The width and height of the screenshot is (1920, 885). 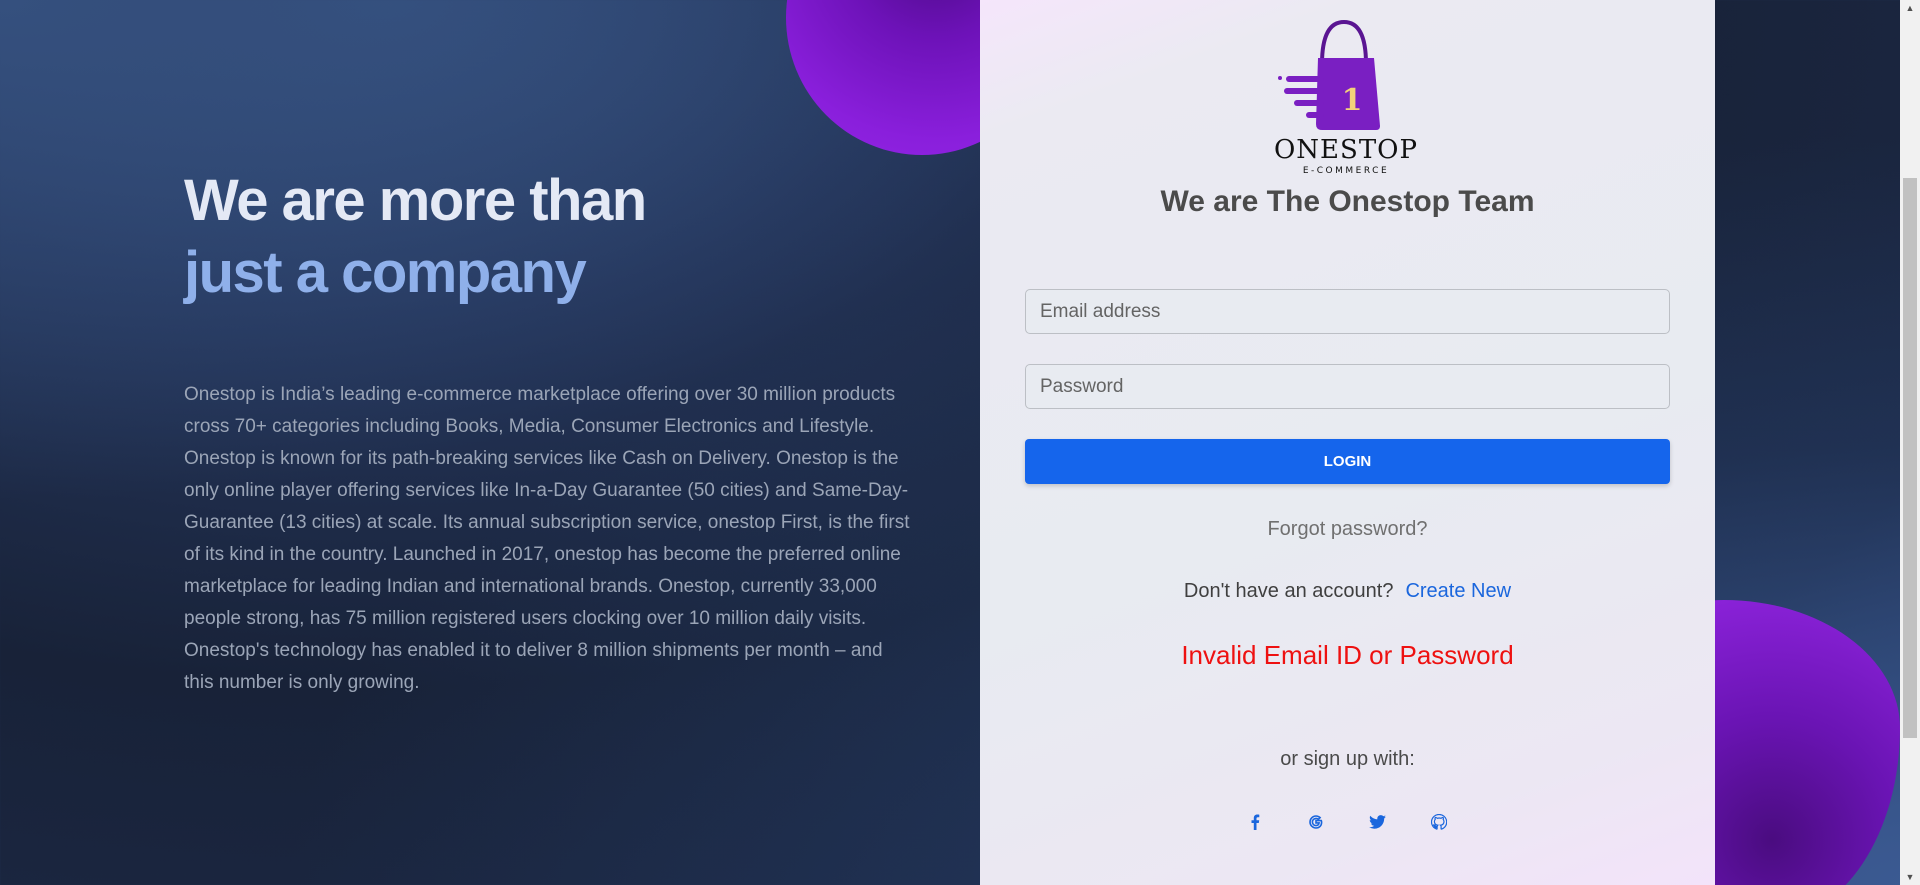 I want to click on signup-row: Don't have an account? Create New, so click(x=1347, y=591).